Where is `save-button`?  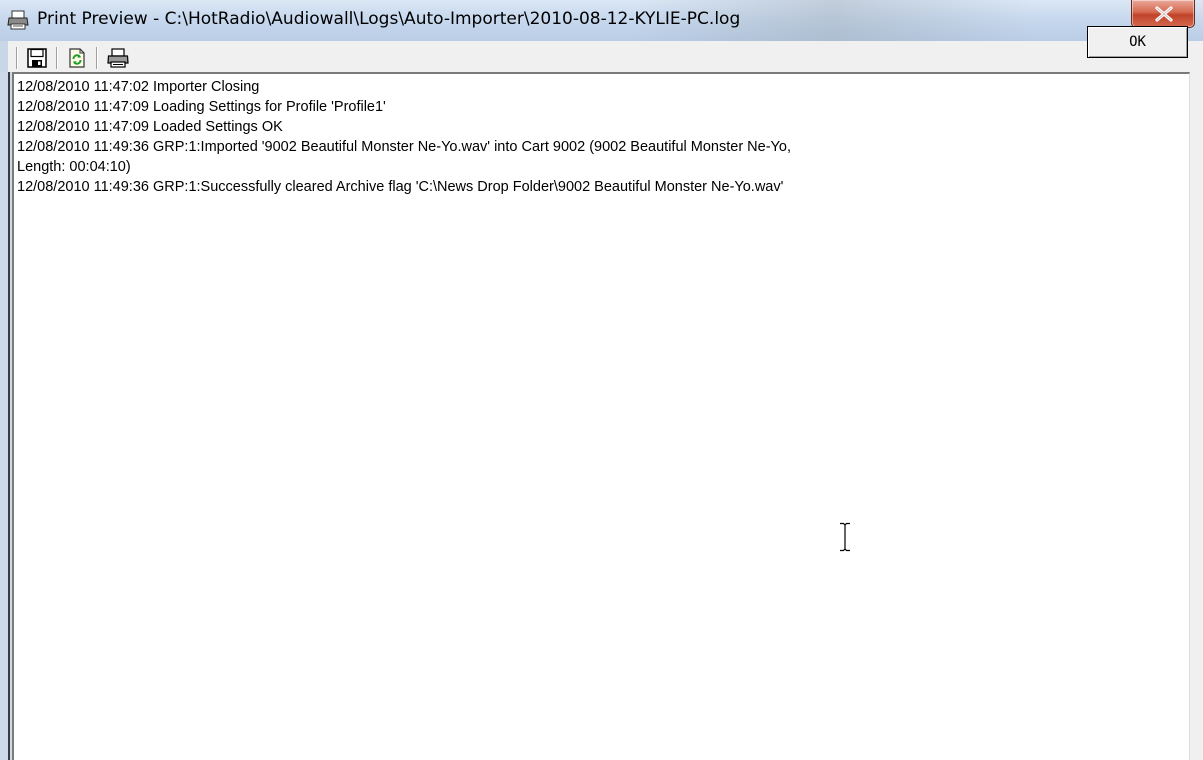
save-button is located at coordinates (37, 58).